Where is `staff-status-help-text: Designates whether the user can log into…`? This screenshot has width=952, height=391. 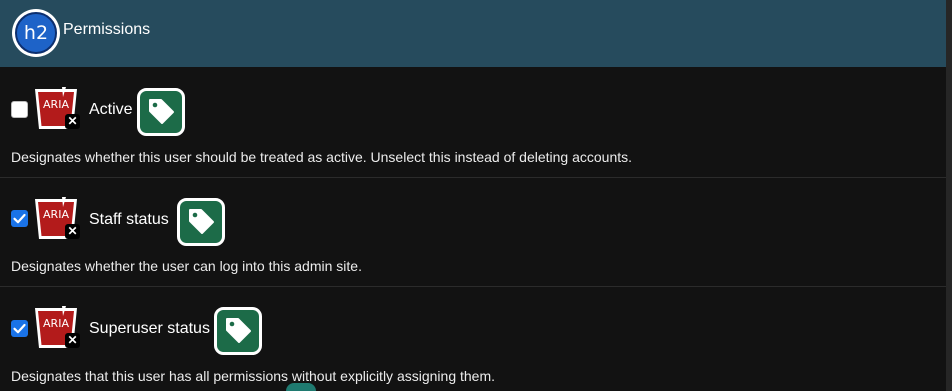 staff-status-help-text: Designates whether the user can log into… is located at coordinates (186, 266).